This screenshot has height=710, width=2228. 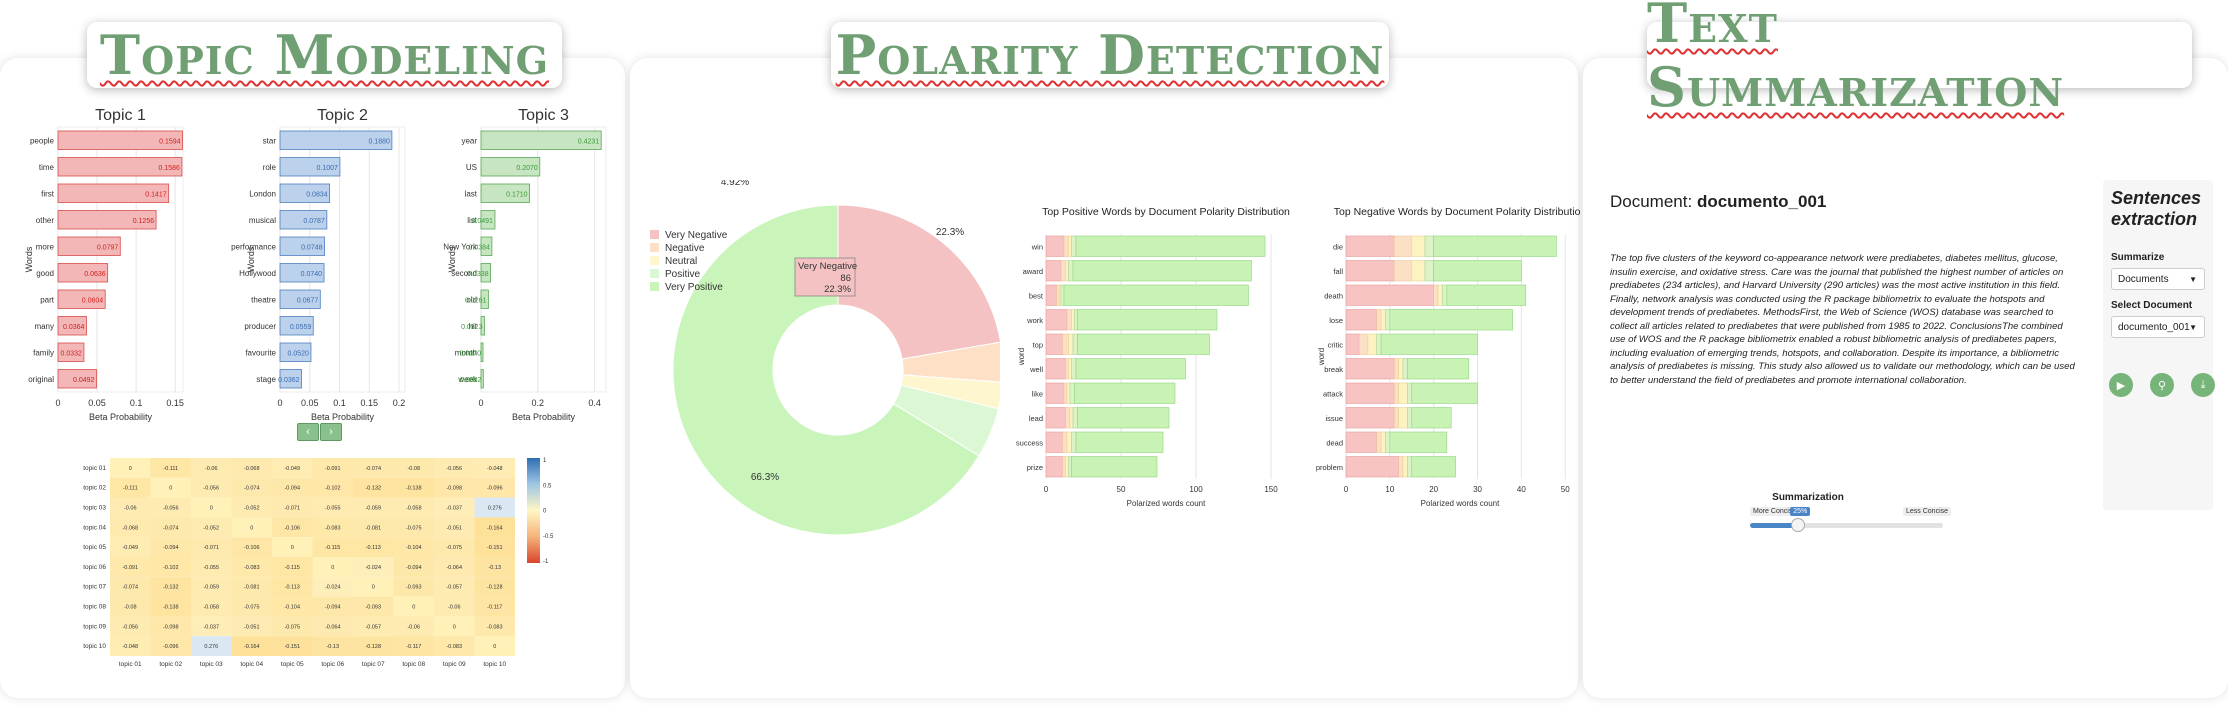 What do you see at coordinates (308, 432) in the screenshot?
I see `prev-topics-button: ‹` at bounding box center [308, 432].